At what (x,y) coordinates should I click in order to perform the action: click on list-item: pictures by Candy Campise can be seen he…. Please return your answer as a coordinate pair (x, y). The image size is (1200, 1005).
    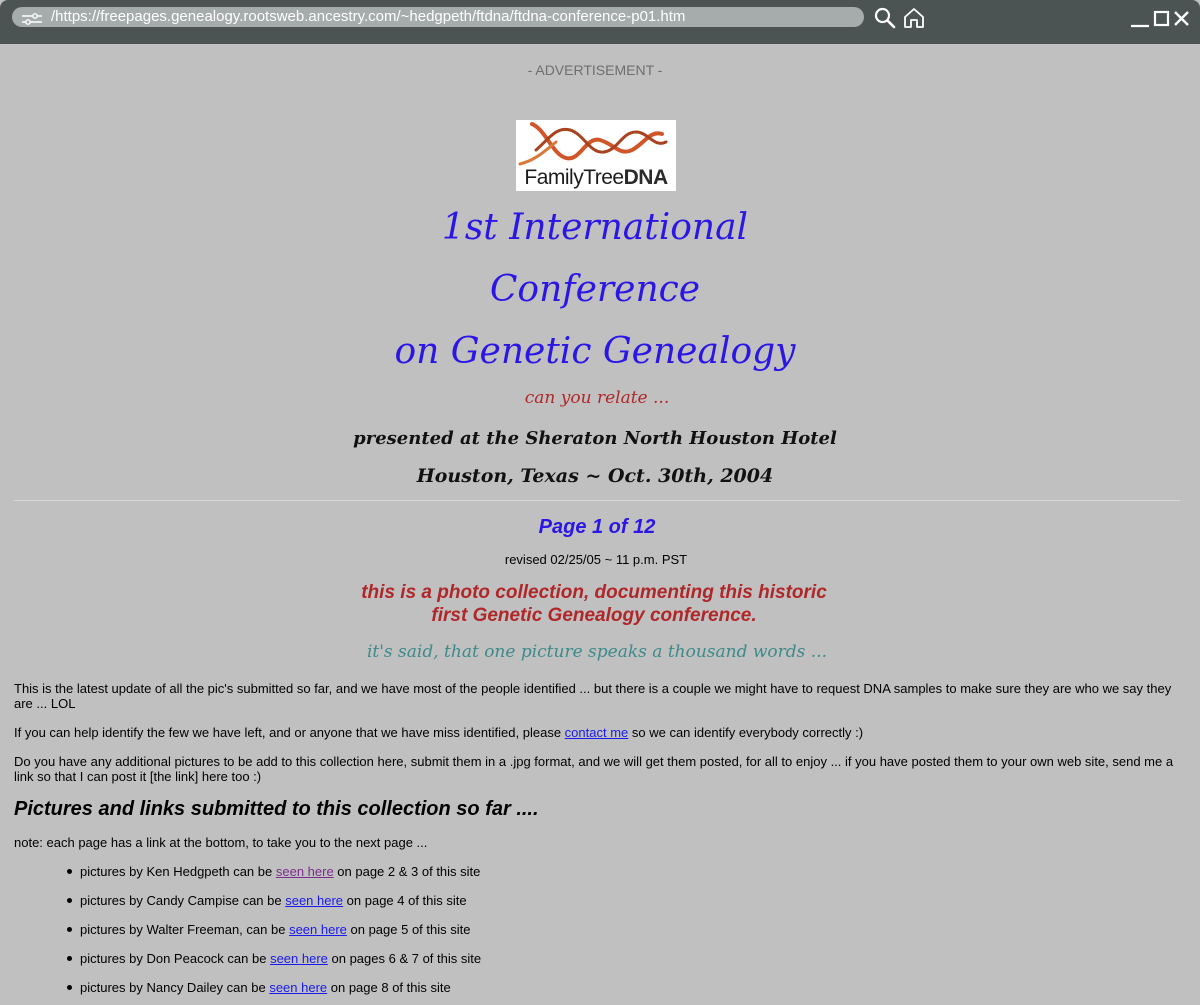
    Looking at the image, I should click on (267, 900).